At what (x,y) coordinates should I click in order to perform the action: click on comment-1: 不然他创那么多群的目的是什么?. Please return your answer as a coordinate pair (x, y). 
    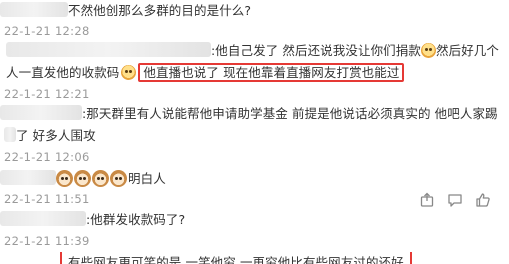
    Looking at the image, I should click on (254, 11).